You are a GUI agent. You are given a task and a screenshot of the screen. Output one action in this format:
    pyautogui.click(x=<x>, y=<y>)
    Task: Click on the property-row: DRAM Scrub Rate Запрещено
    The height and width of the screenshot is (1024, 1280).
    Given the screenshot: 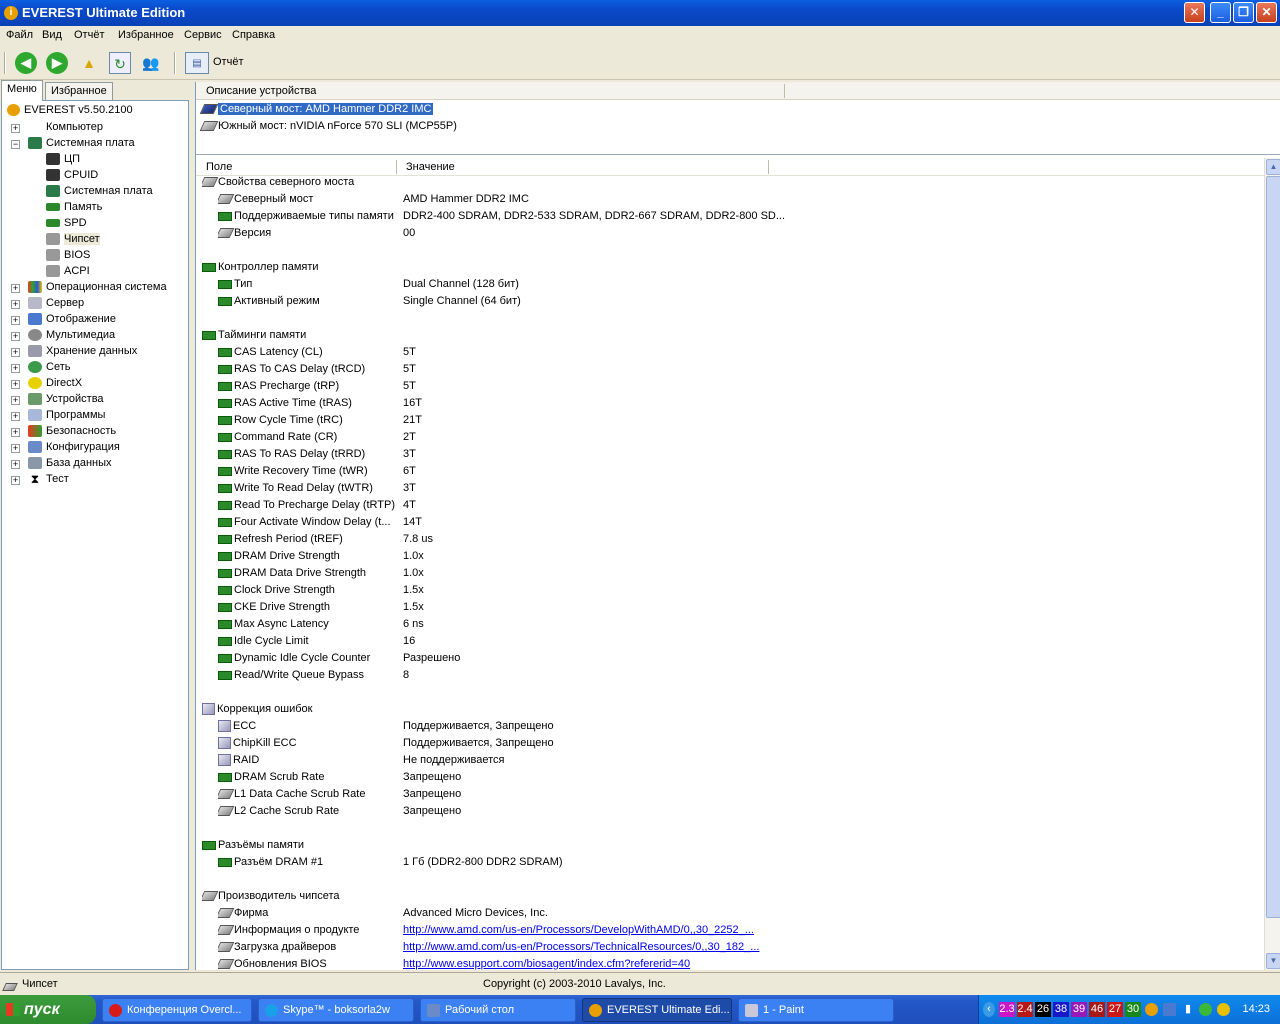 What is the action you would take?
    pyautogui.click(x=730, y=779)
    